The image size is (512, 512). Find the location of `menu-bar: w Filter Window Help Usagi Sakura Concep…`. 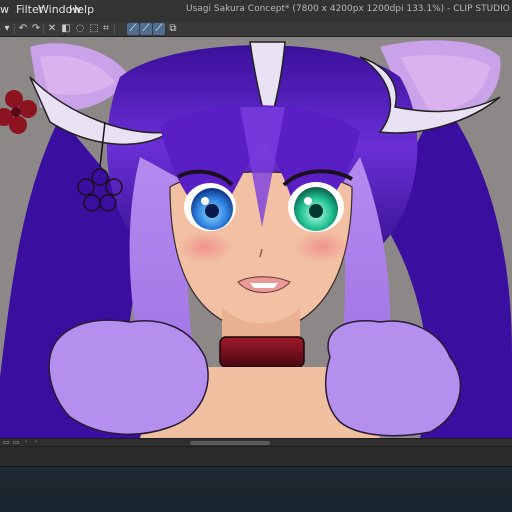

menu-bar: w Filter Window Help Usagi Sakura Concep… is located at coordinates (256, 11).